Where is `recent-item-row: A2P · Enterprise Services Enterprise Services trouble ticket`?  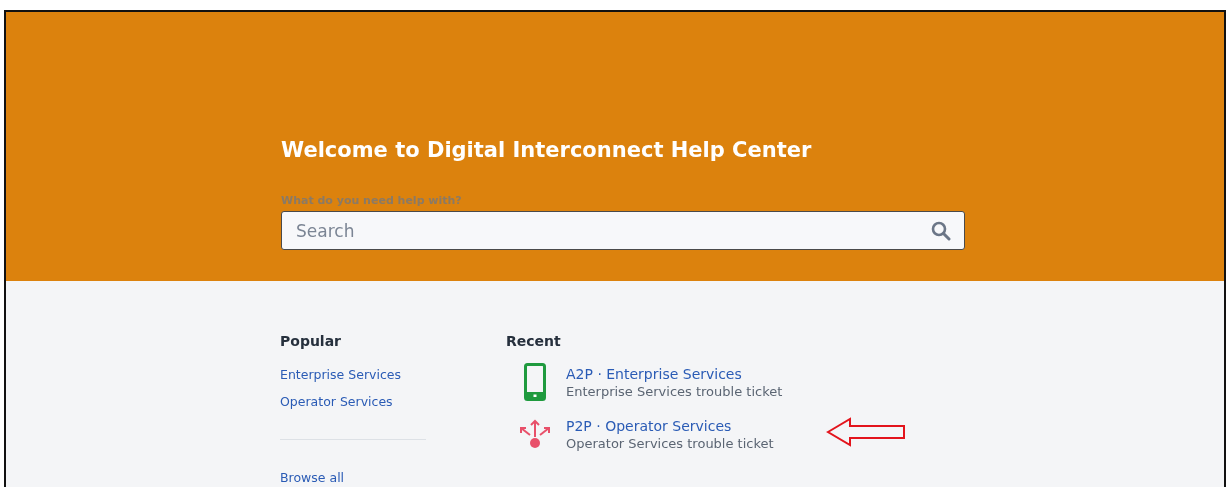
recent-item-row: A2P · Enterprise Services Enterprise Services trouble ticket is located at coordinates (707, 382).